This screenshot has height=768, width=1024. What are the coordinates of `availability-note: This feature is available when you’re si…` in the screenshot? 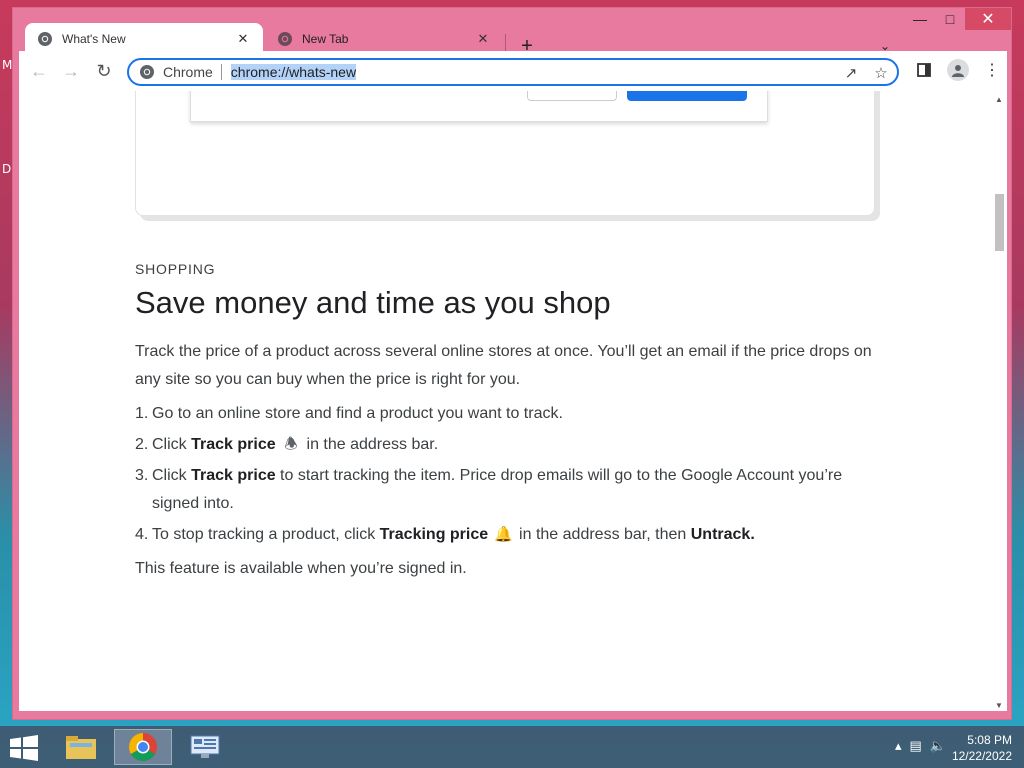 It's located at (301, 568).